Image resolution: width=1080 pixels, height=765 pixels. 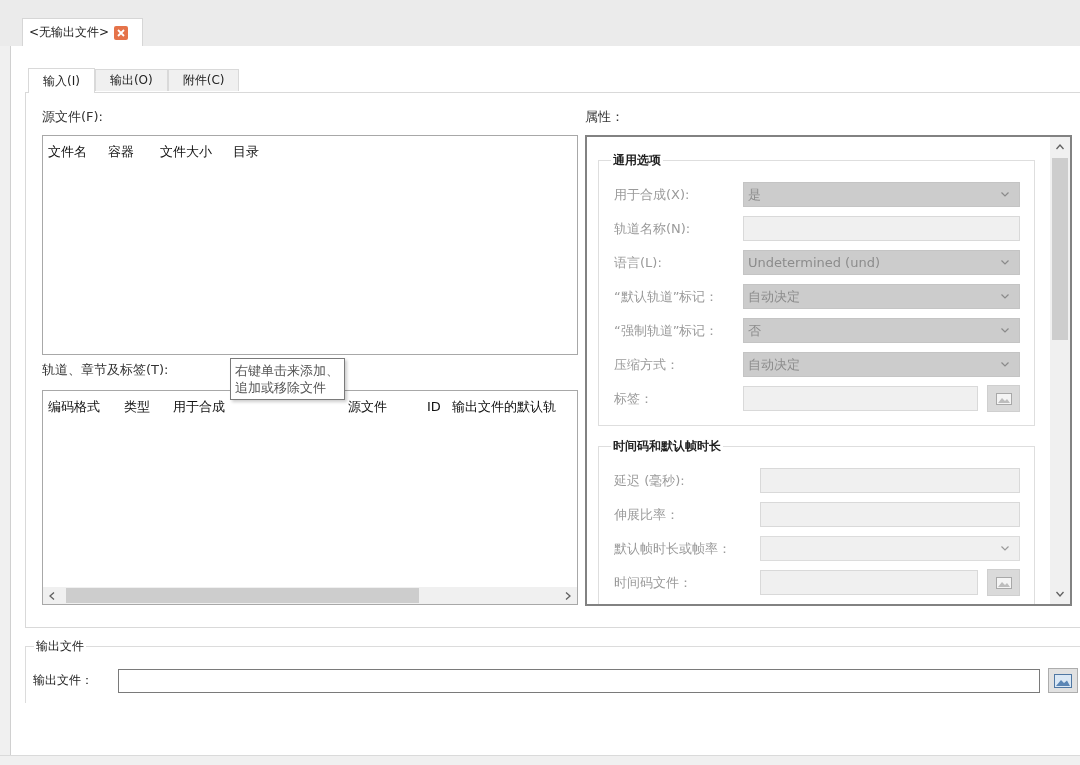 What do you see at coordinates (288, 379) in the screenshot?
I see `tooltip: 右键单击来添加、追加或移除文件` at bounding box center [288, 379].